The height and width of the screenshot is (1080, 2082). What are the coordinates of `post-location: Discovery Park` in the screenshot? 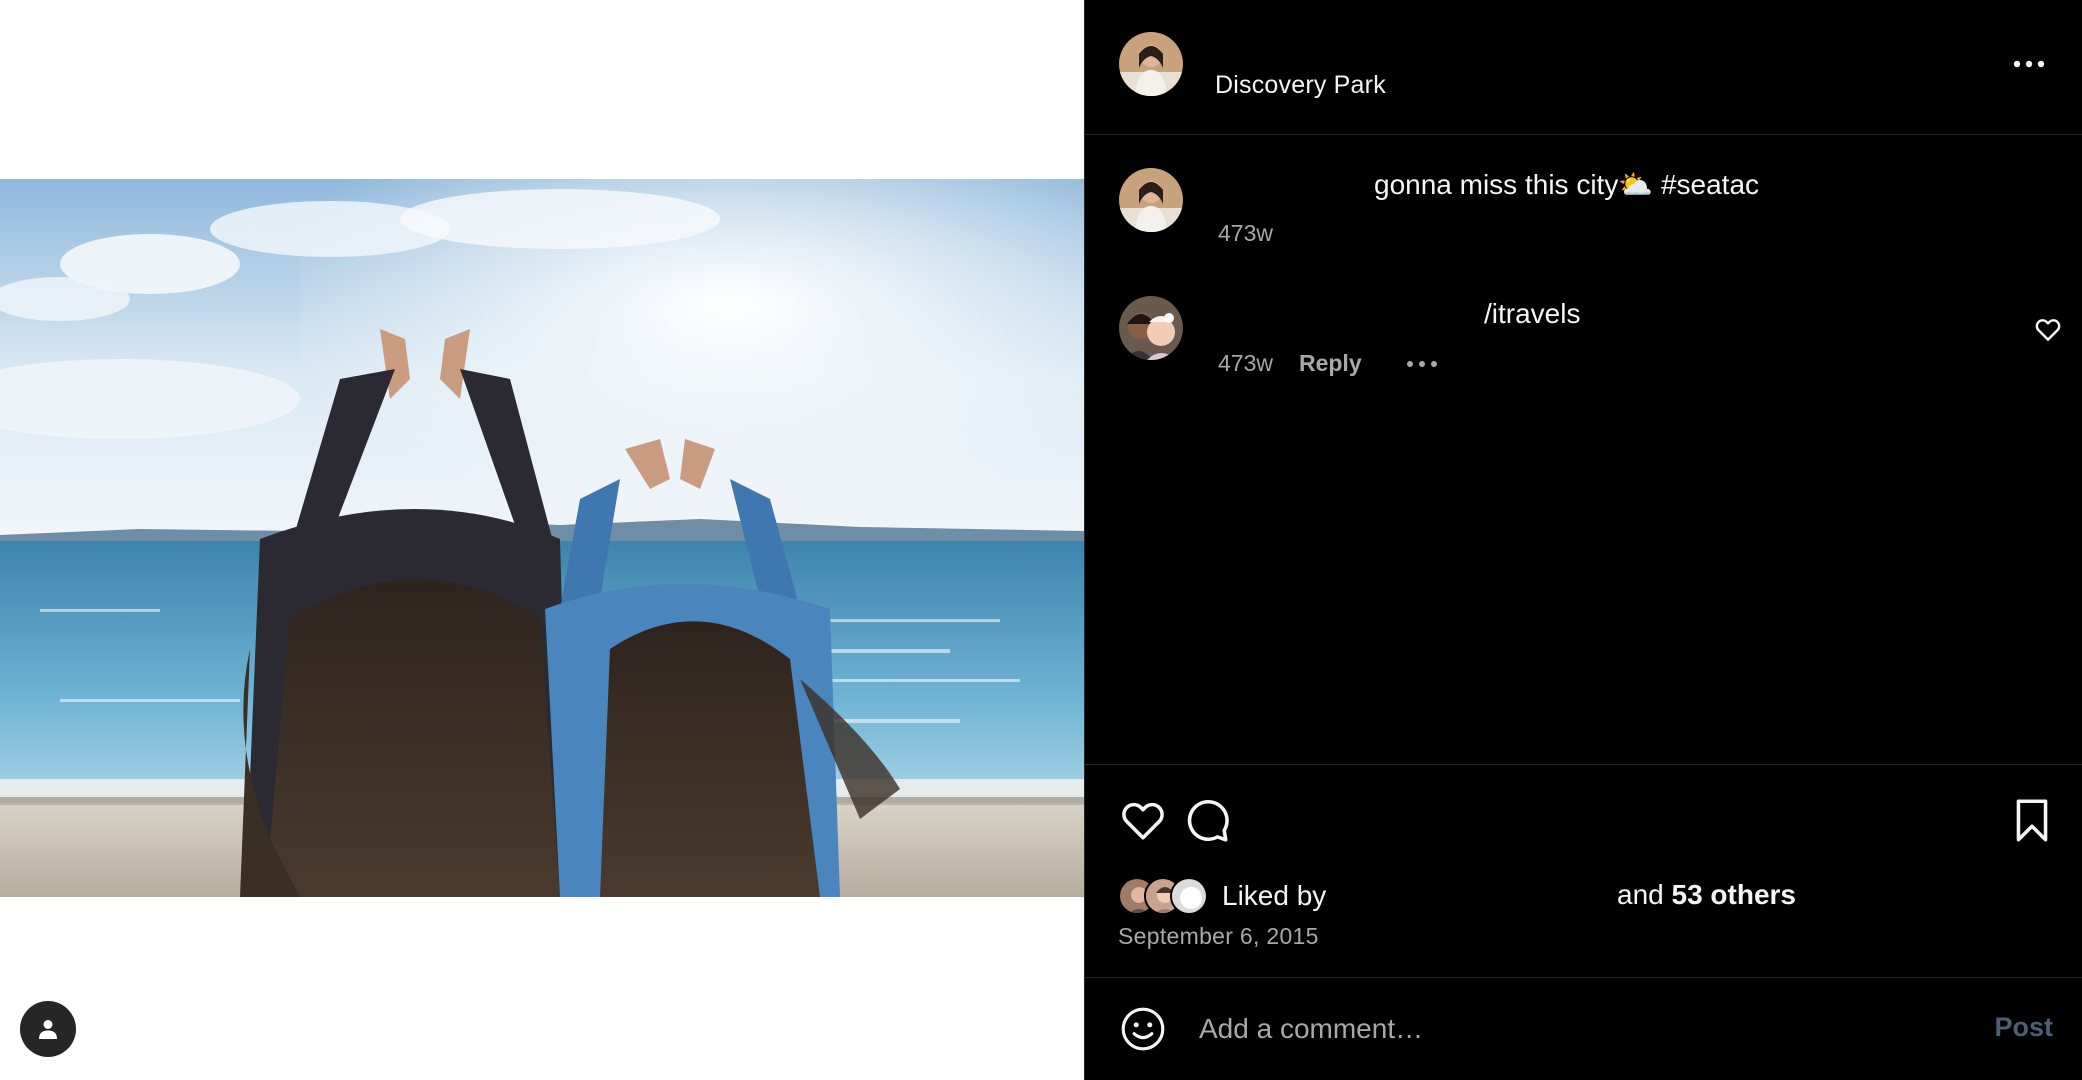 It's located at (1300, 85).